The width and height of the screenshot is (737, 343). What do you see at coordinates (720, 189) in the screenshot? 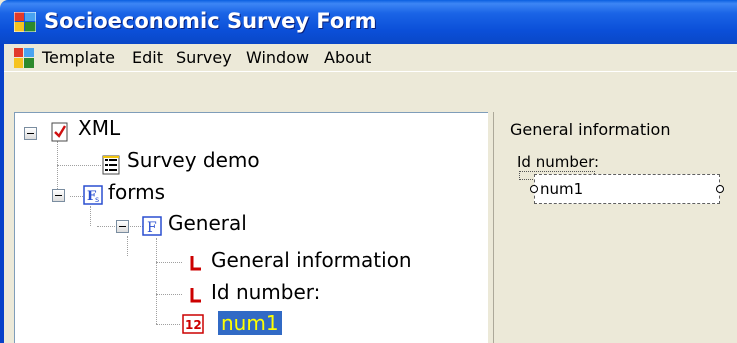
I see `resize-handle-right` at bounding box center [720, 189].